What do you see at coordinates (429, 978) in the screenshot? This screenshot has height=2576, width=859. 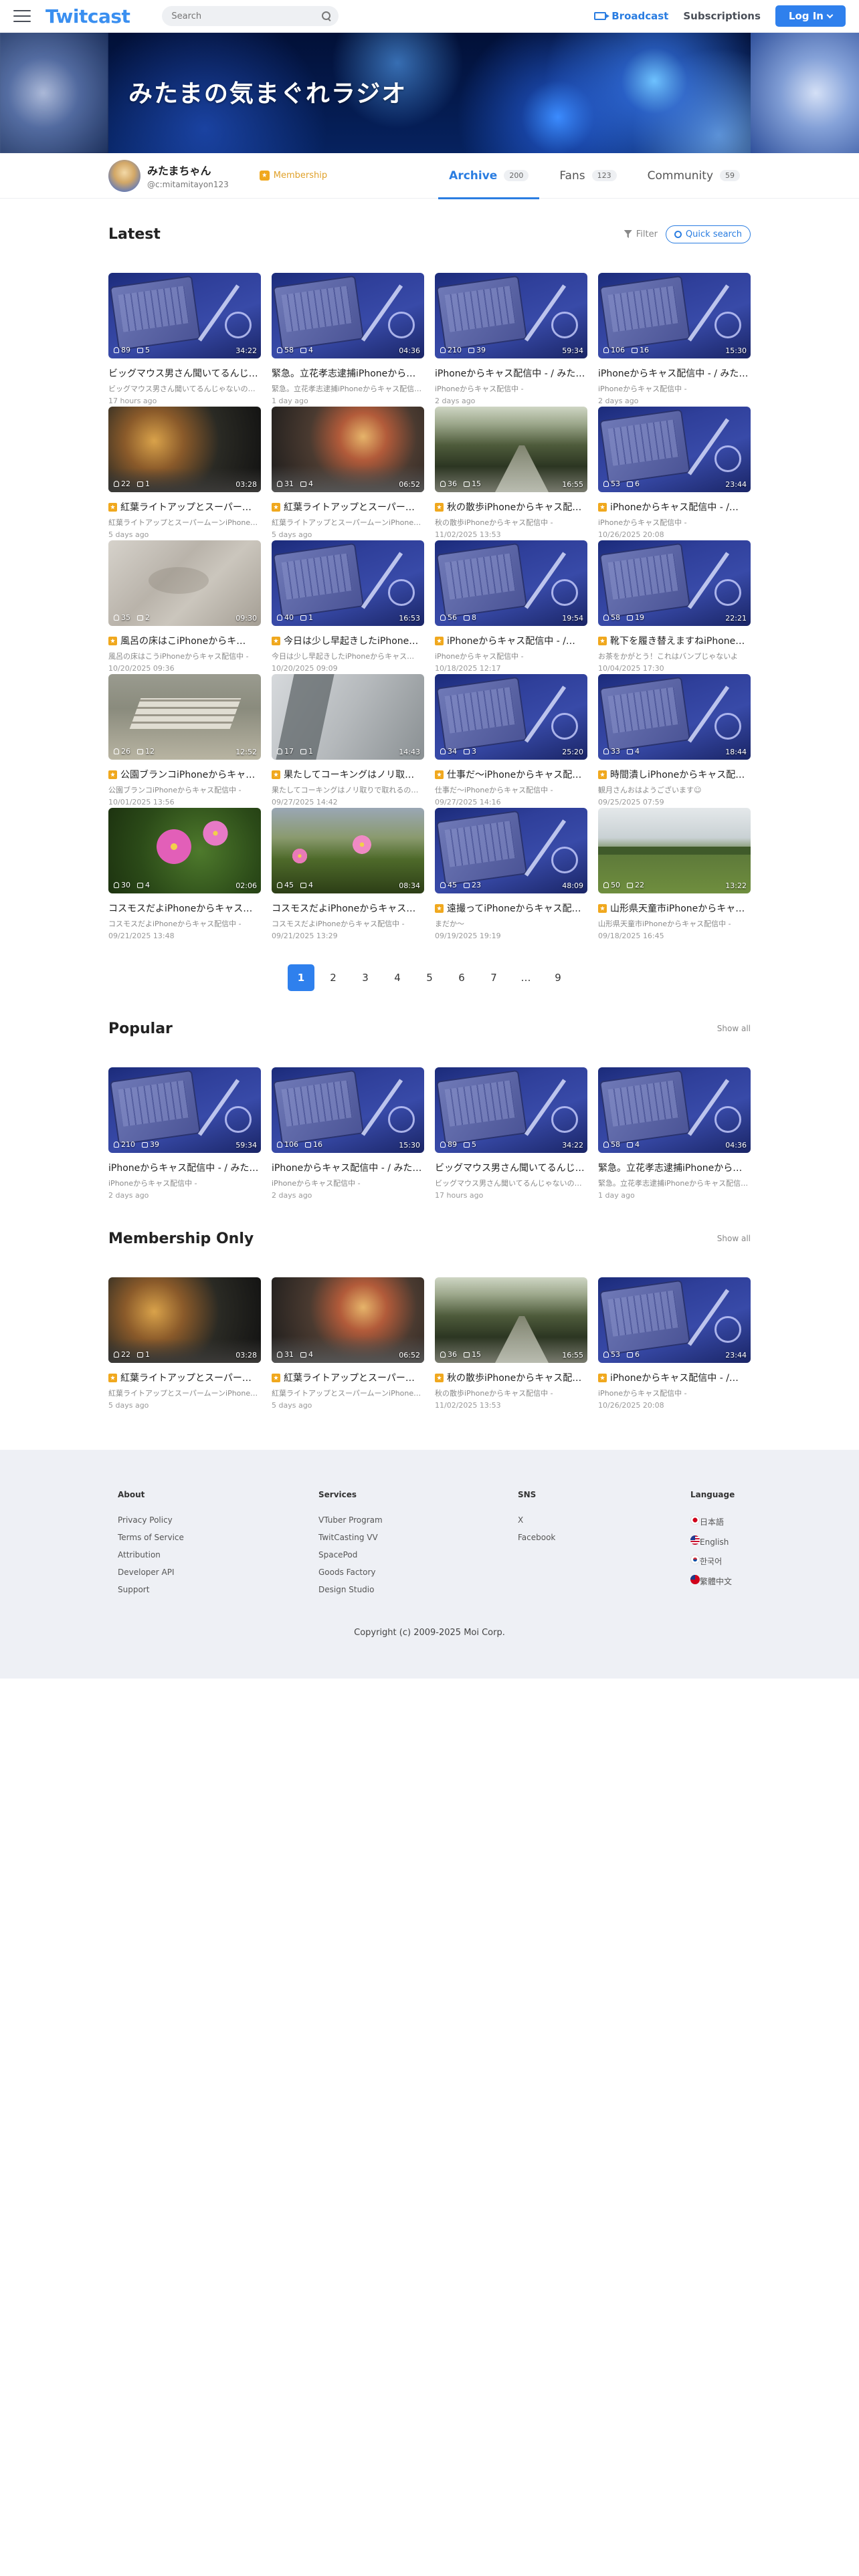 I see `page-button: 5` at bounding box center [429, 978].